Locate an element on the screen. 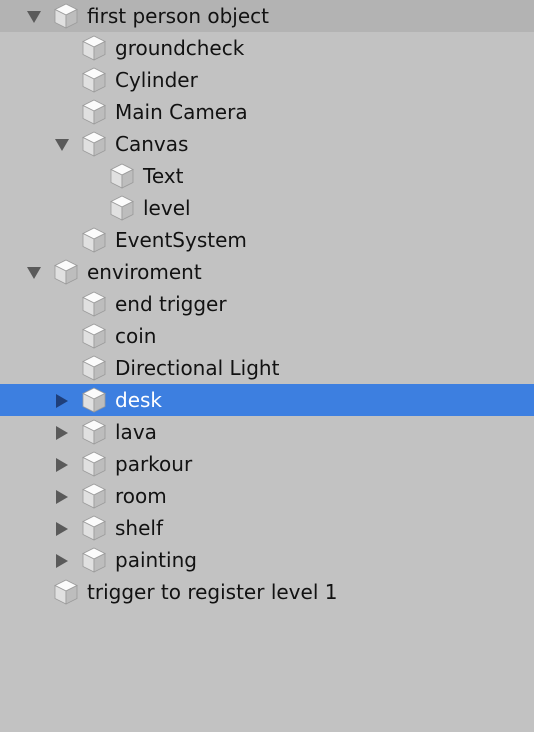 The height and width of the screenshot is (732, 534). object-label: Text is located at coordinates (163, 176).